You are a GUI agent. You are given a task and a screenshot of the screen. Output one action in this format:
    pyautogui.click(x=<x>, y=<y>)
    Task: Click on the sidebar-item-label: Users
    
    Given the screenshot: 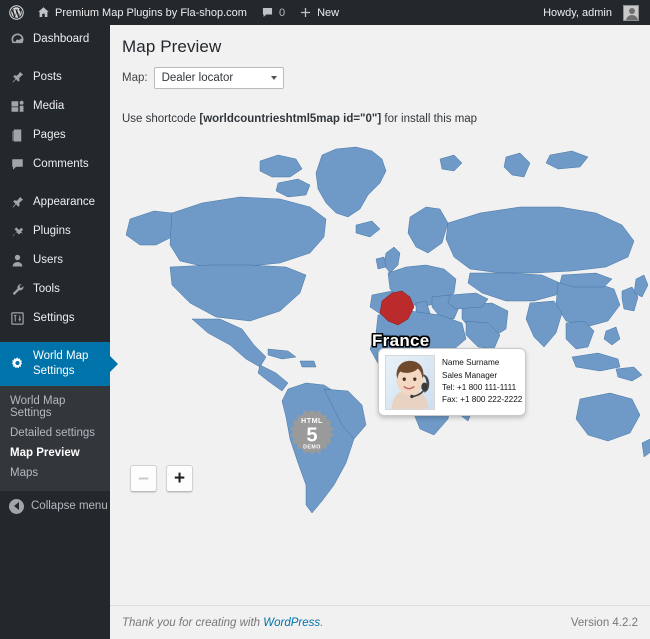 What is the action you would take?
    pyautogui.click(x=48, y=260)
    